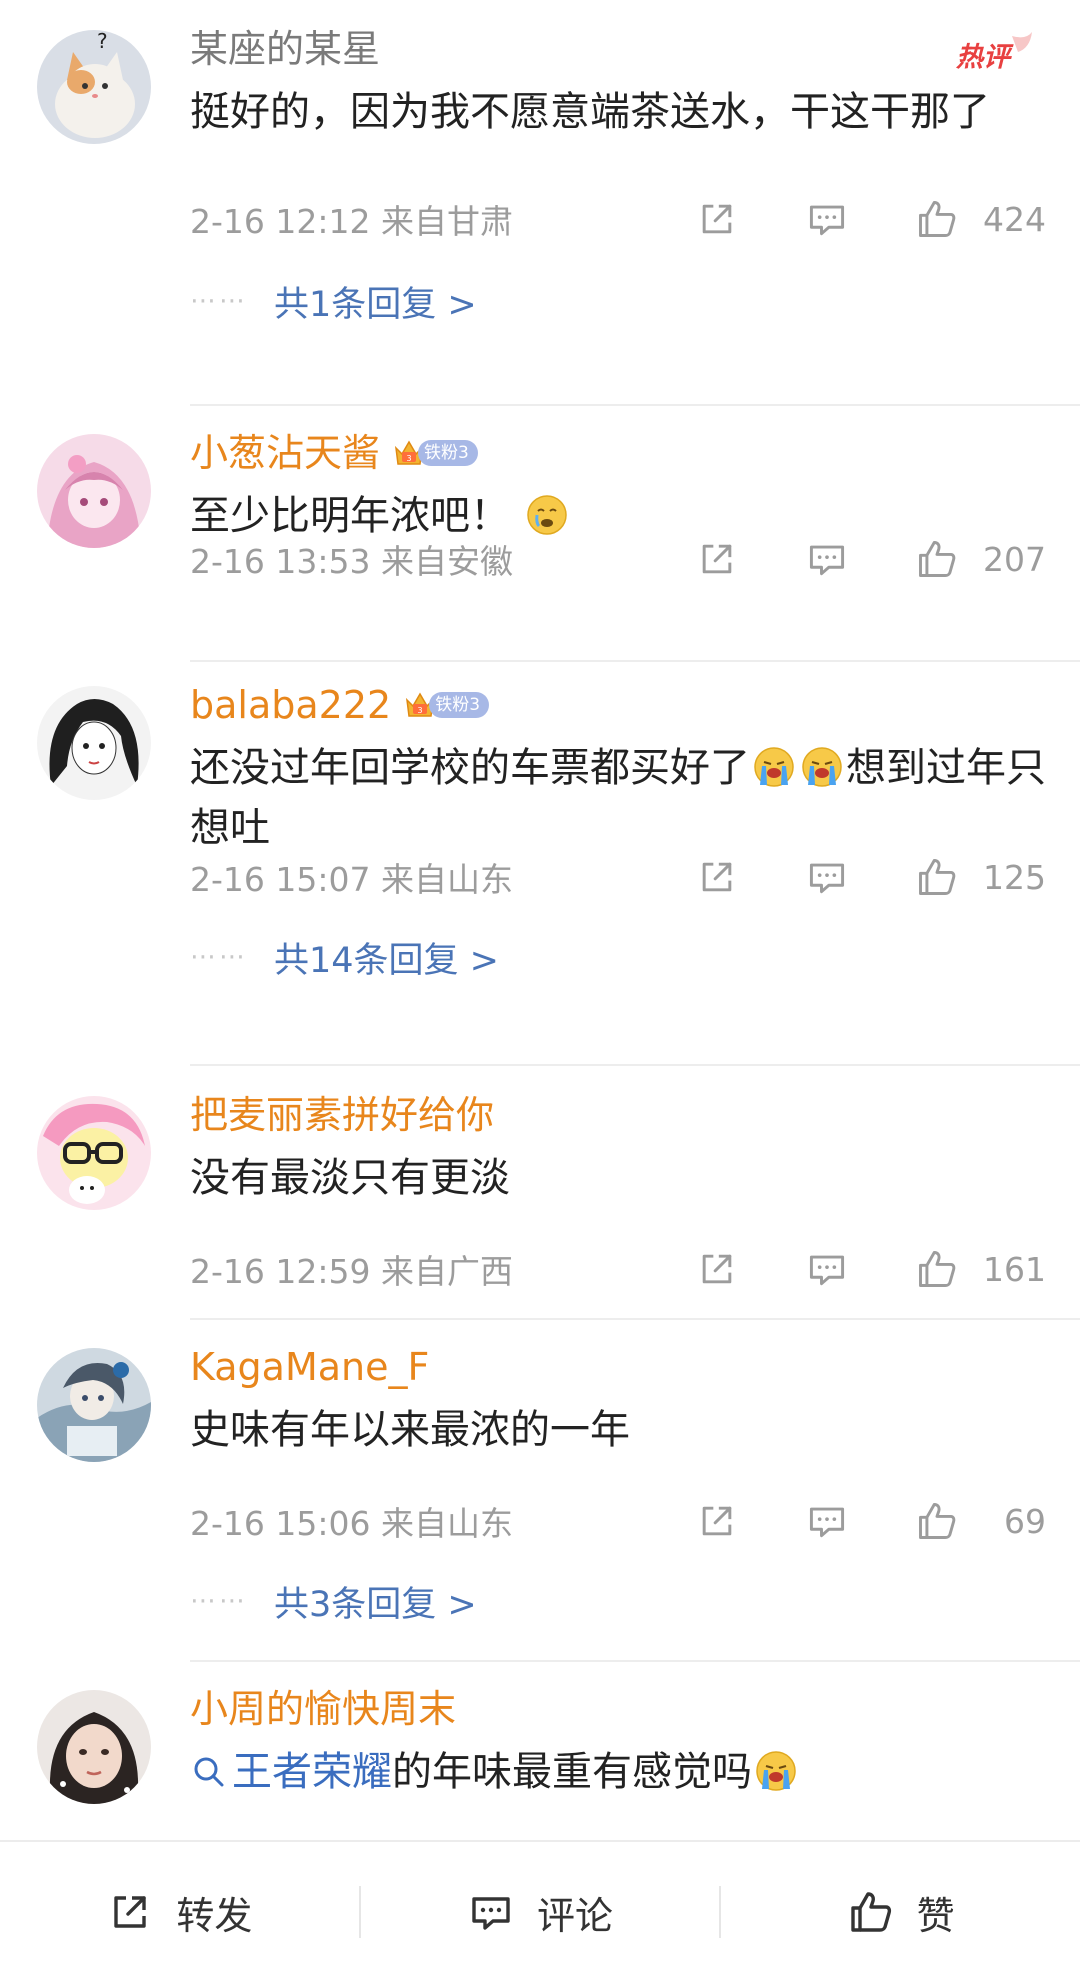  Describe the element at coordinates (386, 960) in the screenshot. I see `reply-count-label: 共14条回复 >` at that location.